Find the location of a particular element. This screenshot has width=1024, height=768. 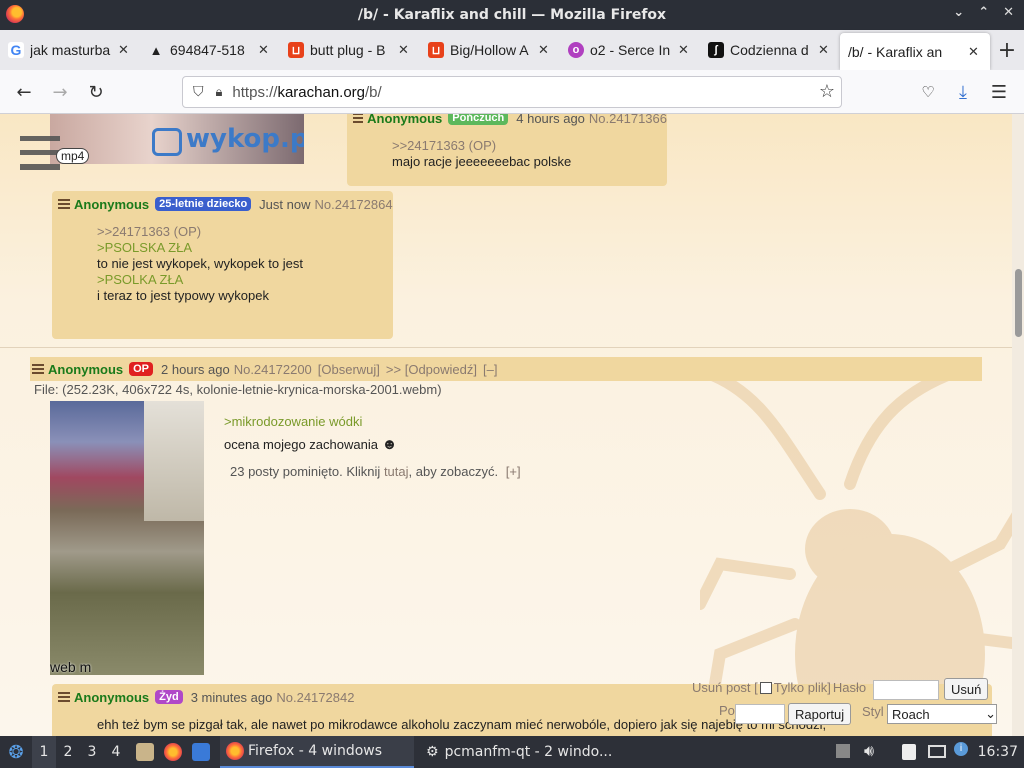

chevron-down-icon: ⌄ is located at coordinates (990, 713).